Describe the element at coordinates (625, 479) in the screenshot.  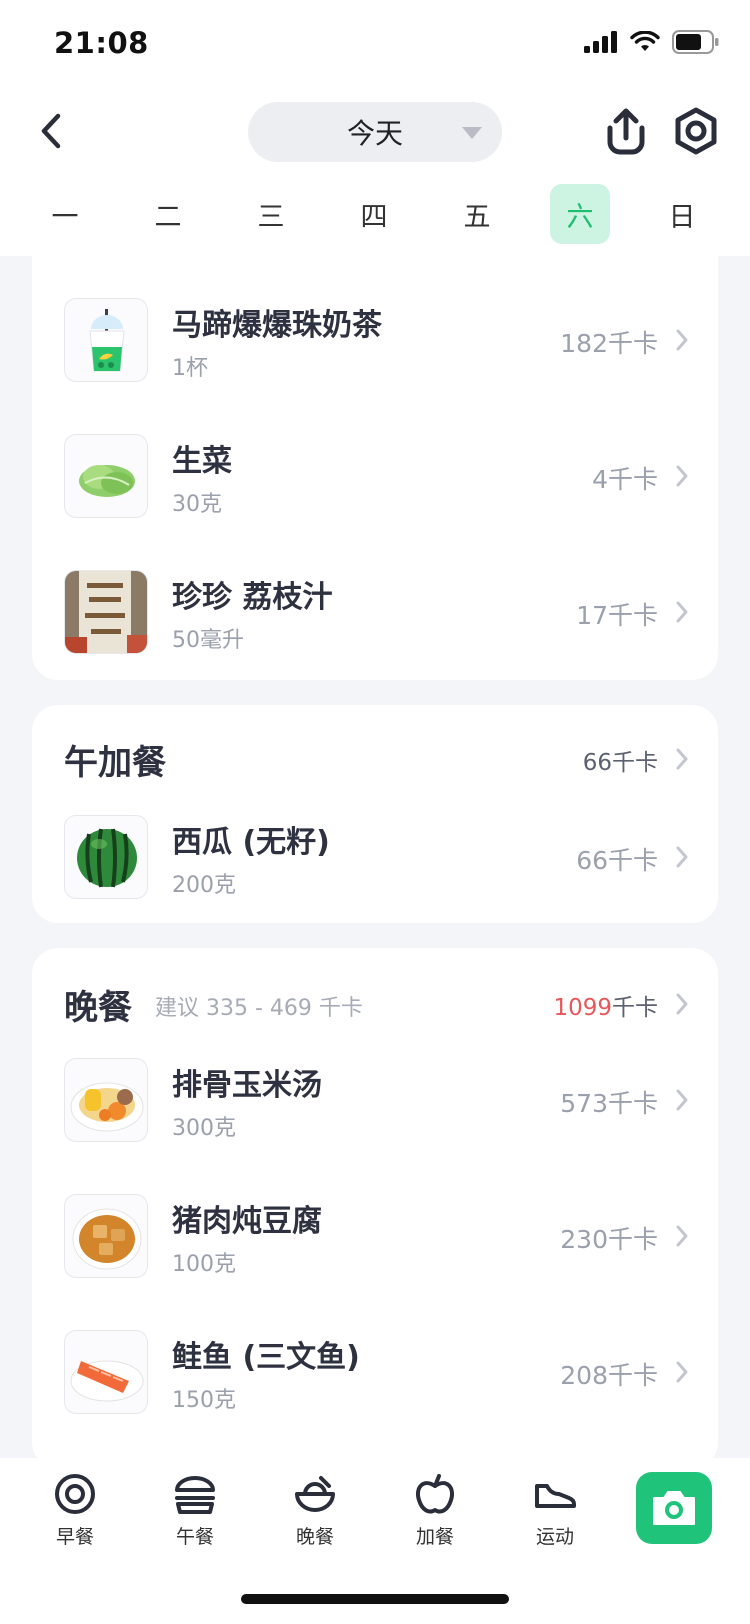
I see `food-kcal: 4千卡` at that location.